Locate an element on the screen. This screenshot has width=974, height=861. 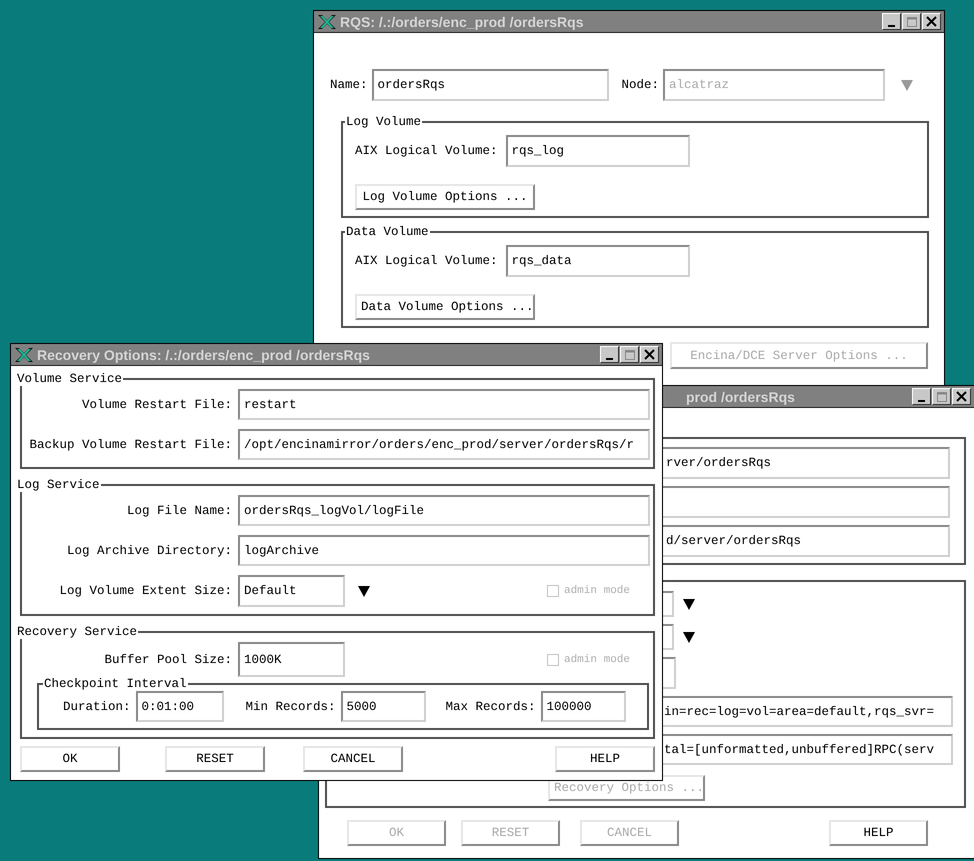
field-label: Name: is located at coordinates (349, 85).